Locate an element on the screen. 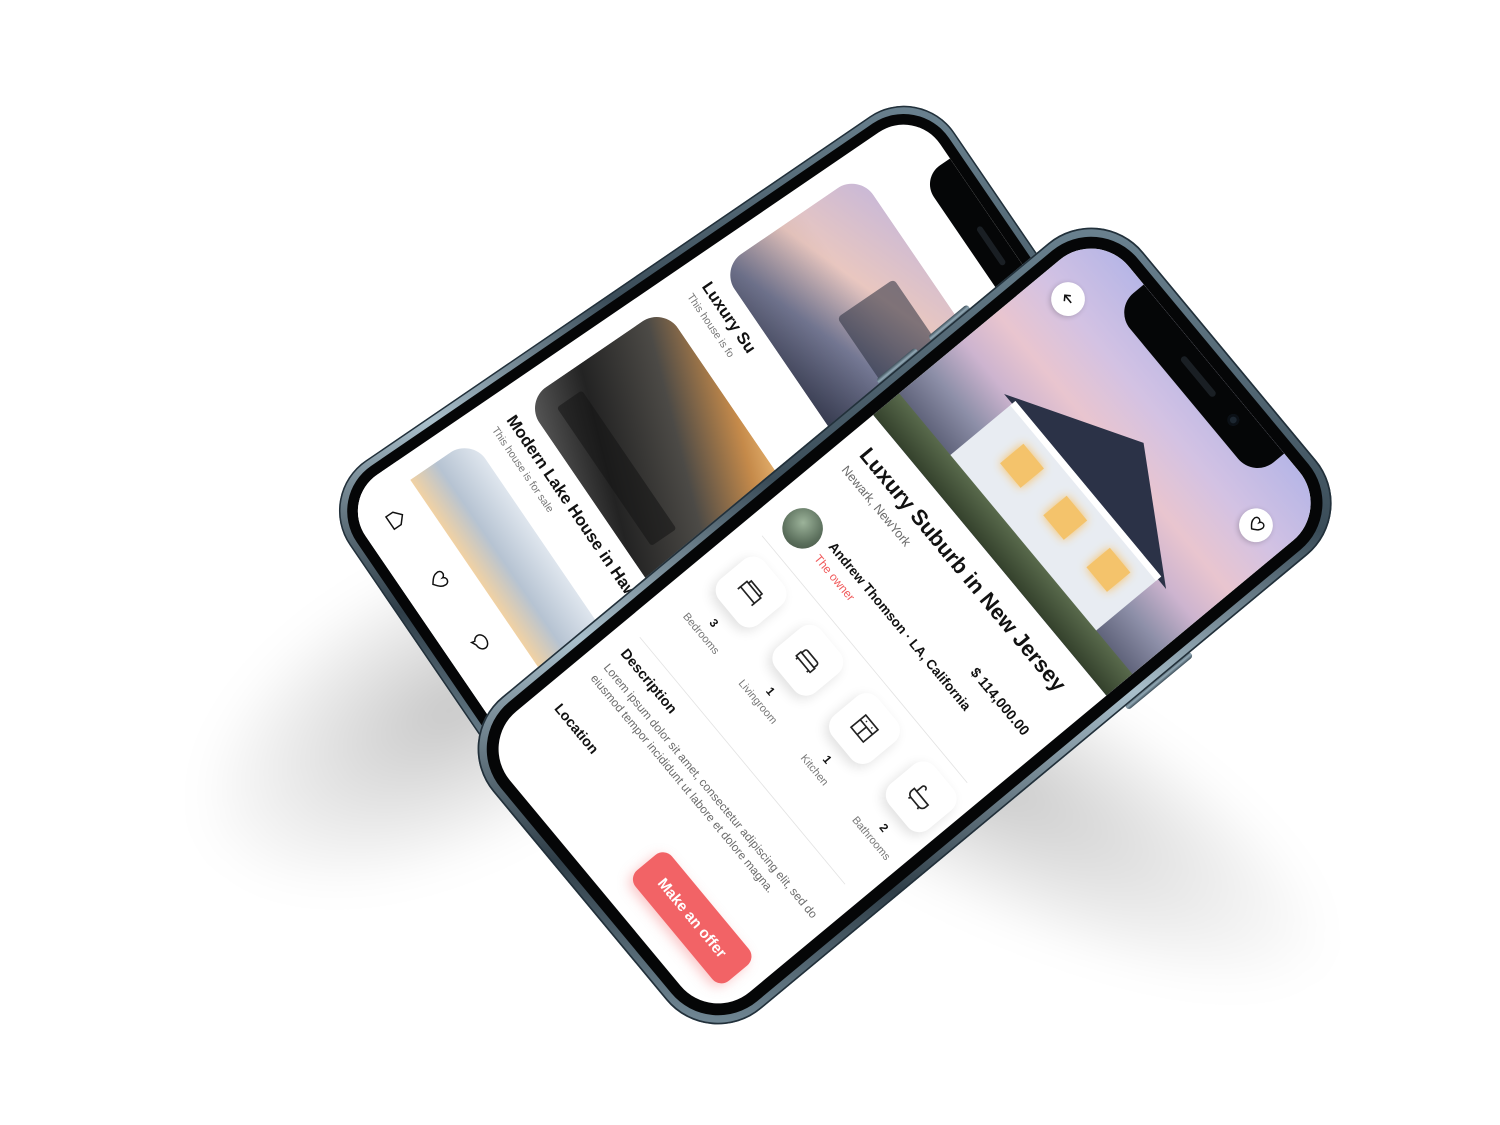 This screenshot has height=1125, width=1500. home-icon is located at coordinates (396, 519).